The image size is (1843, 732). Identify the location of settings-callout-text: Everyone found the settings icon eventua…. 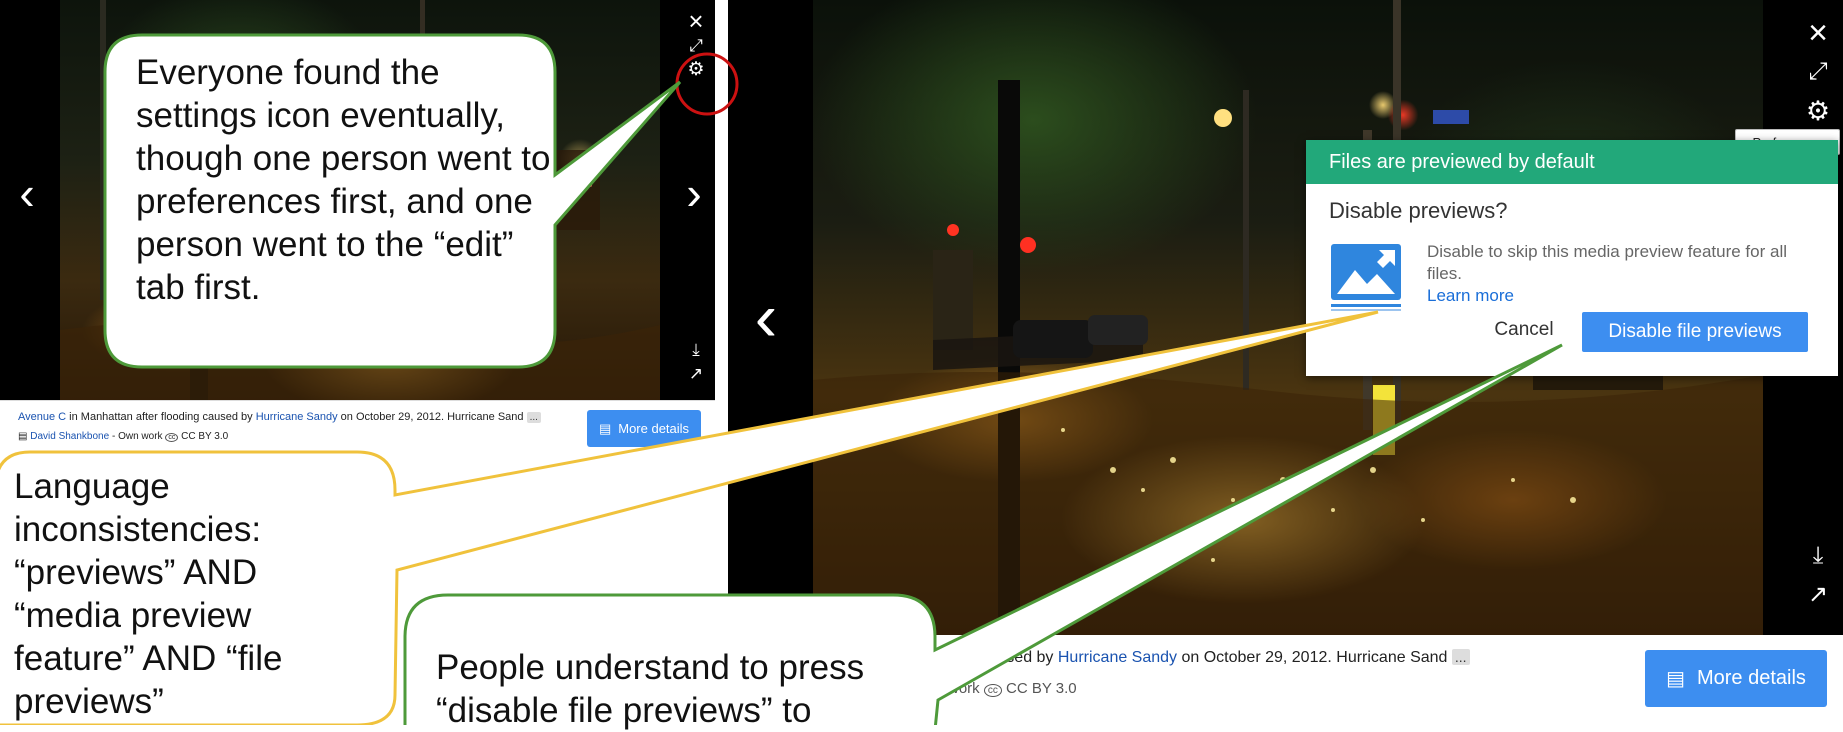
(343, 180).